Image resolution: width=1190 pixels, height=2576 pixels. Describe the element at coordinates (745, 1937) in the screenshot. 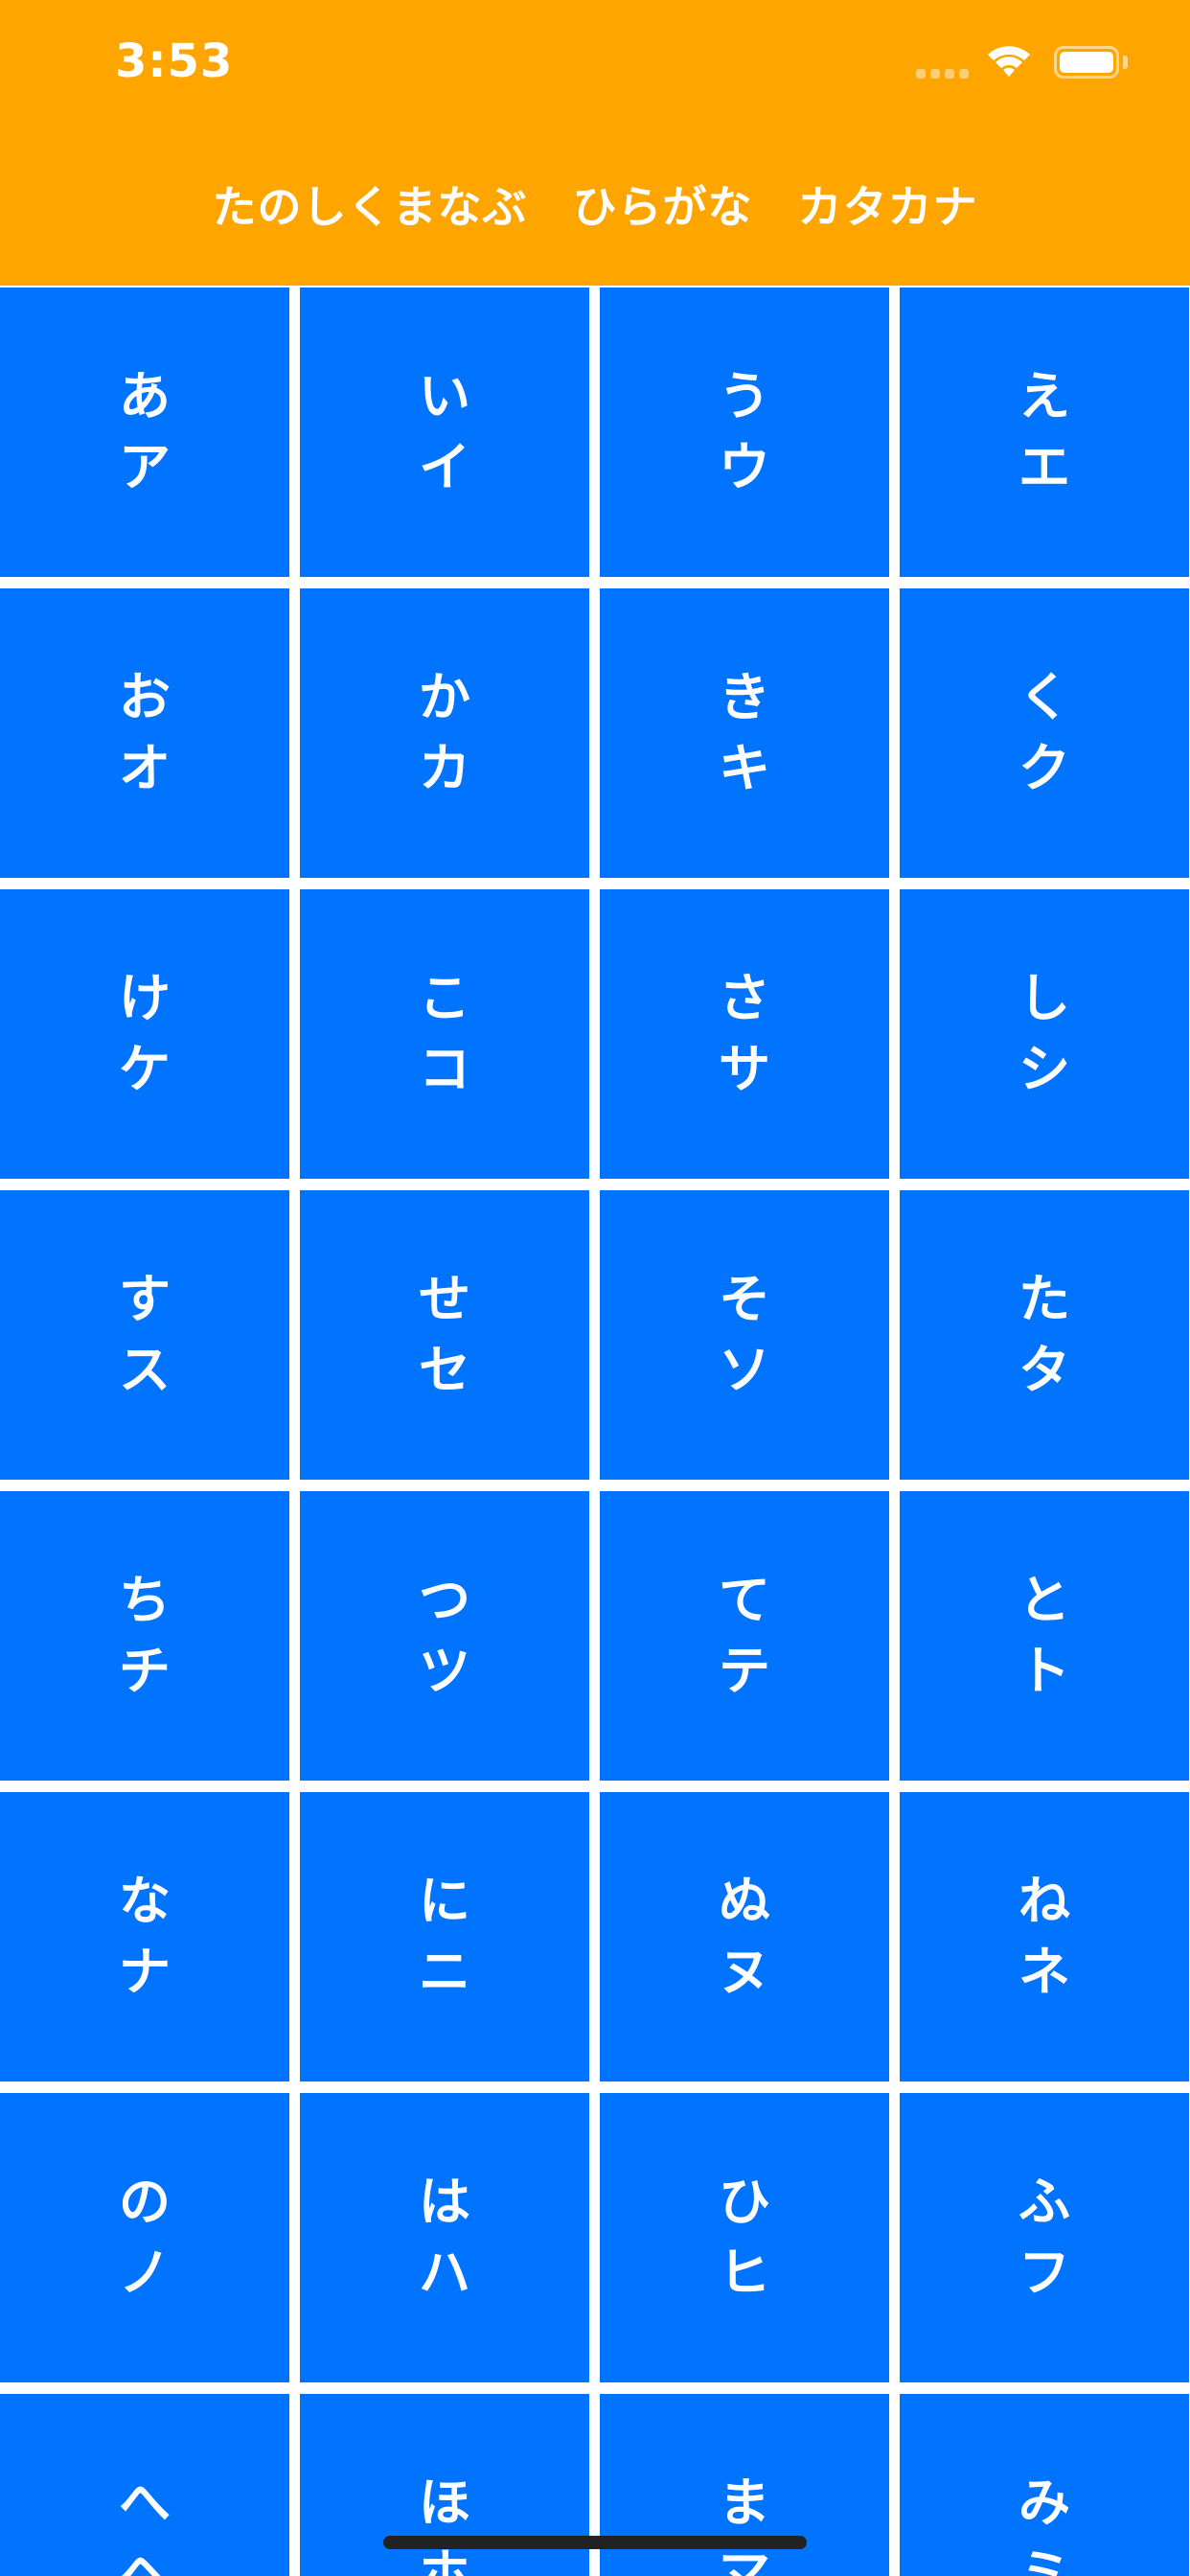

I see `kana-cell: ぬヌ` at that location.